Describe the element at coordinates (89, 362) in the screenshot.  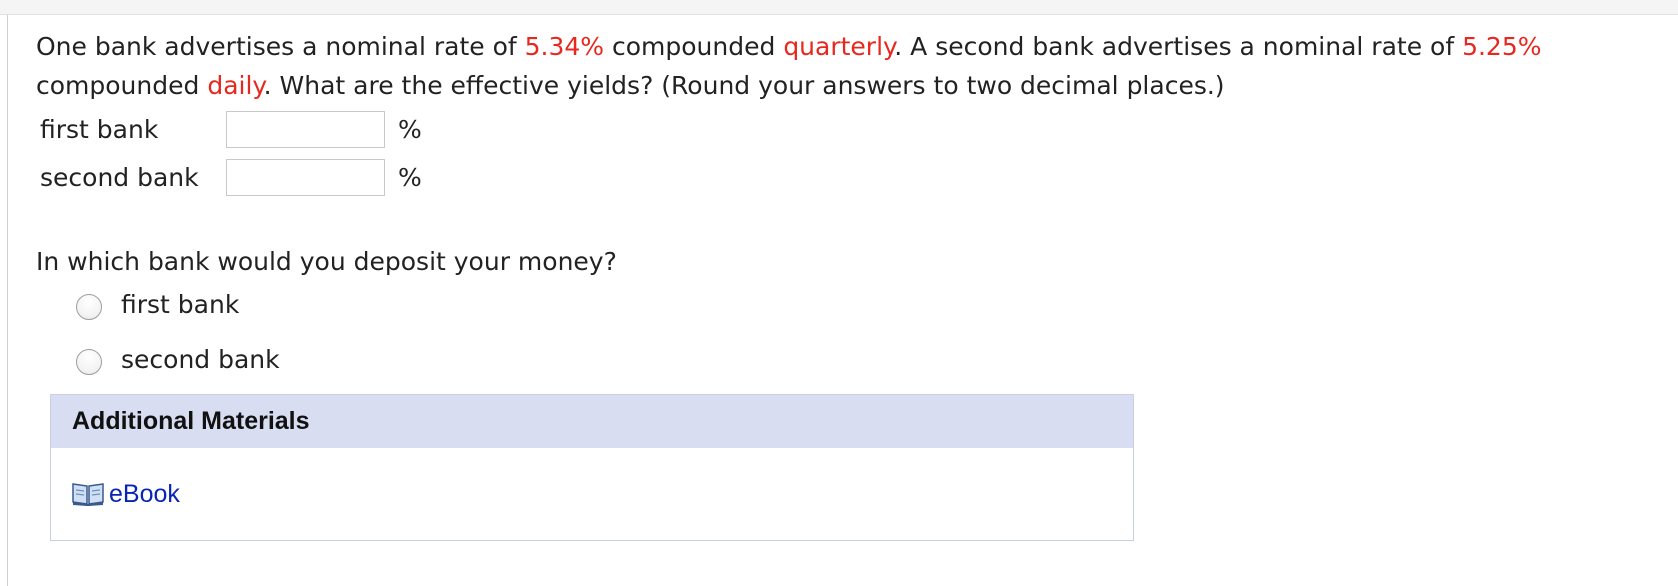
I see `radio-second-bank` at that location.